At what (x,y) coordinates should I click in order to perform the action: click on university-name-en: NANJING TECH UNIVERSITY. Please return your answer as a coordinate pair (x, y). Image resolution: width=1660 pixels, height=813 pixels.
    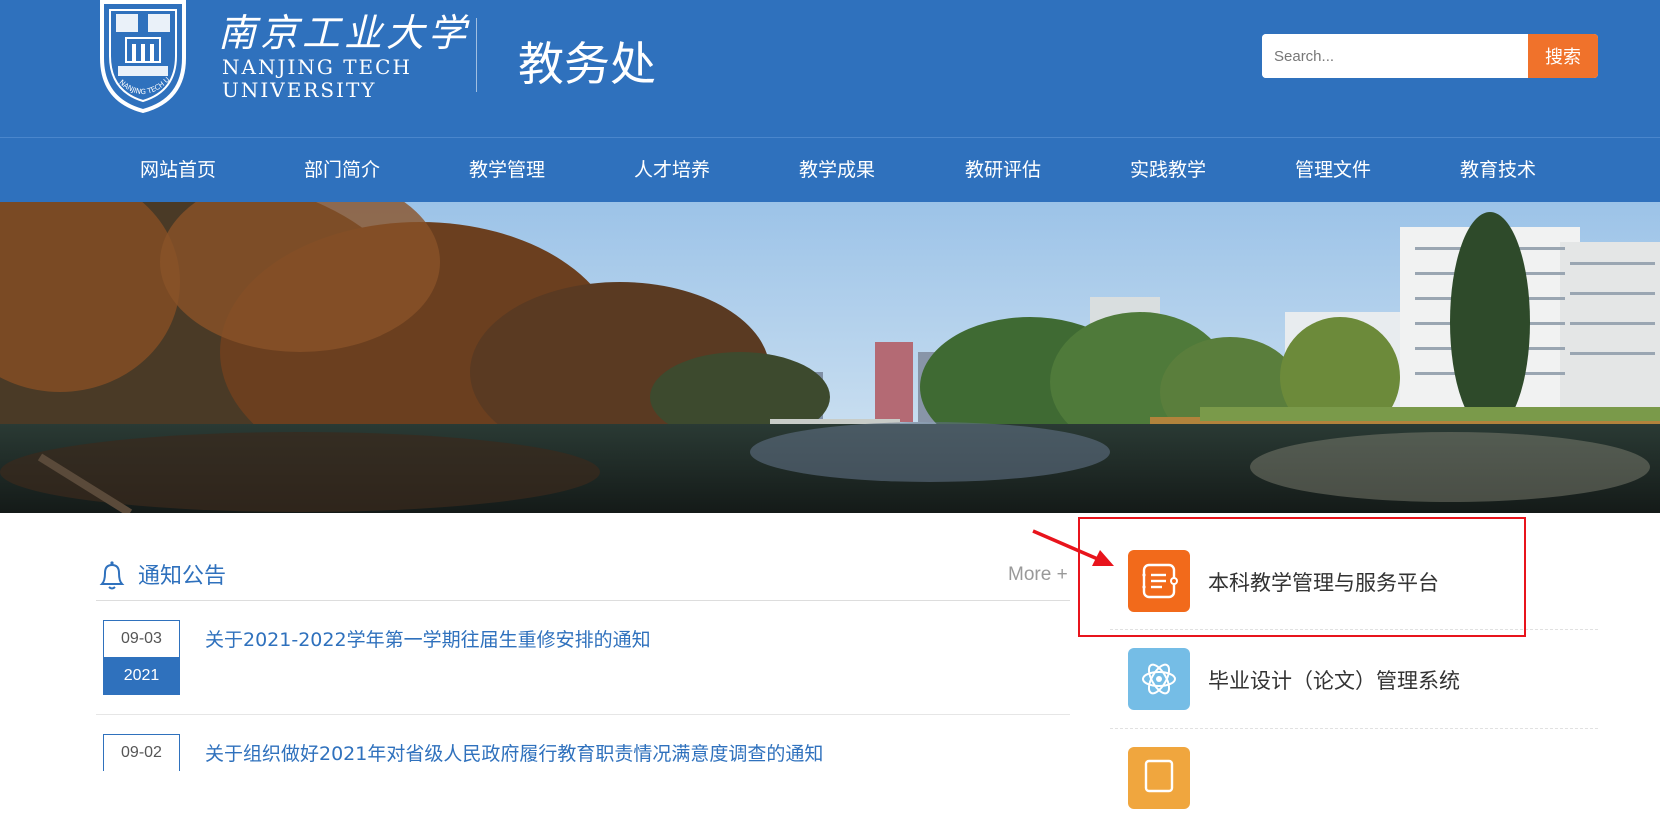
    Looking at the image, I should click on (317, 79).